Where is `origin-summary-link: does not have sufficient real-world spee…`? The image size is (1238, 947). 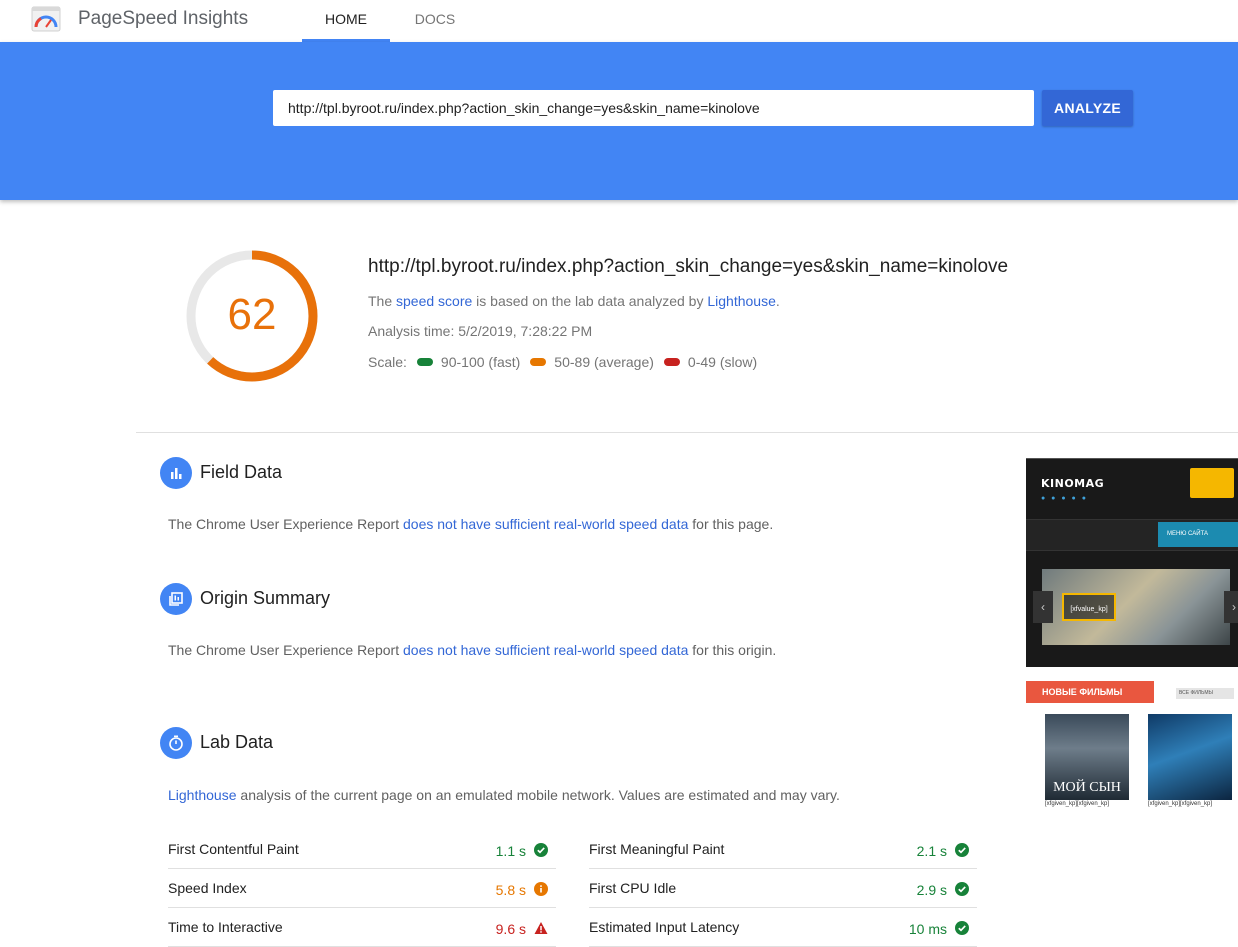
origin-summary-link: does not have sufficient real-world spee… is located at coordinates (545, 650).